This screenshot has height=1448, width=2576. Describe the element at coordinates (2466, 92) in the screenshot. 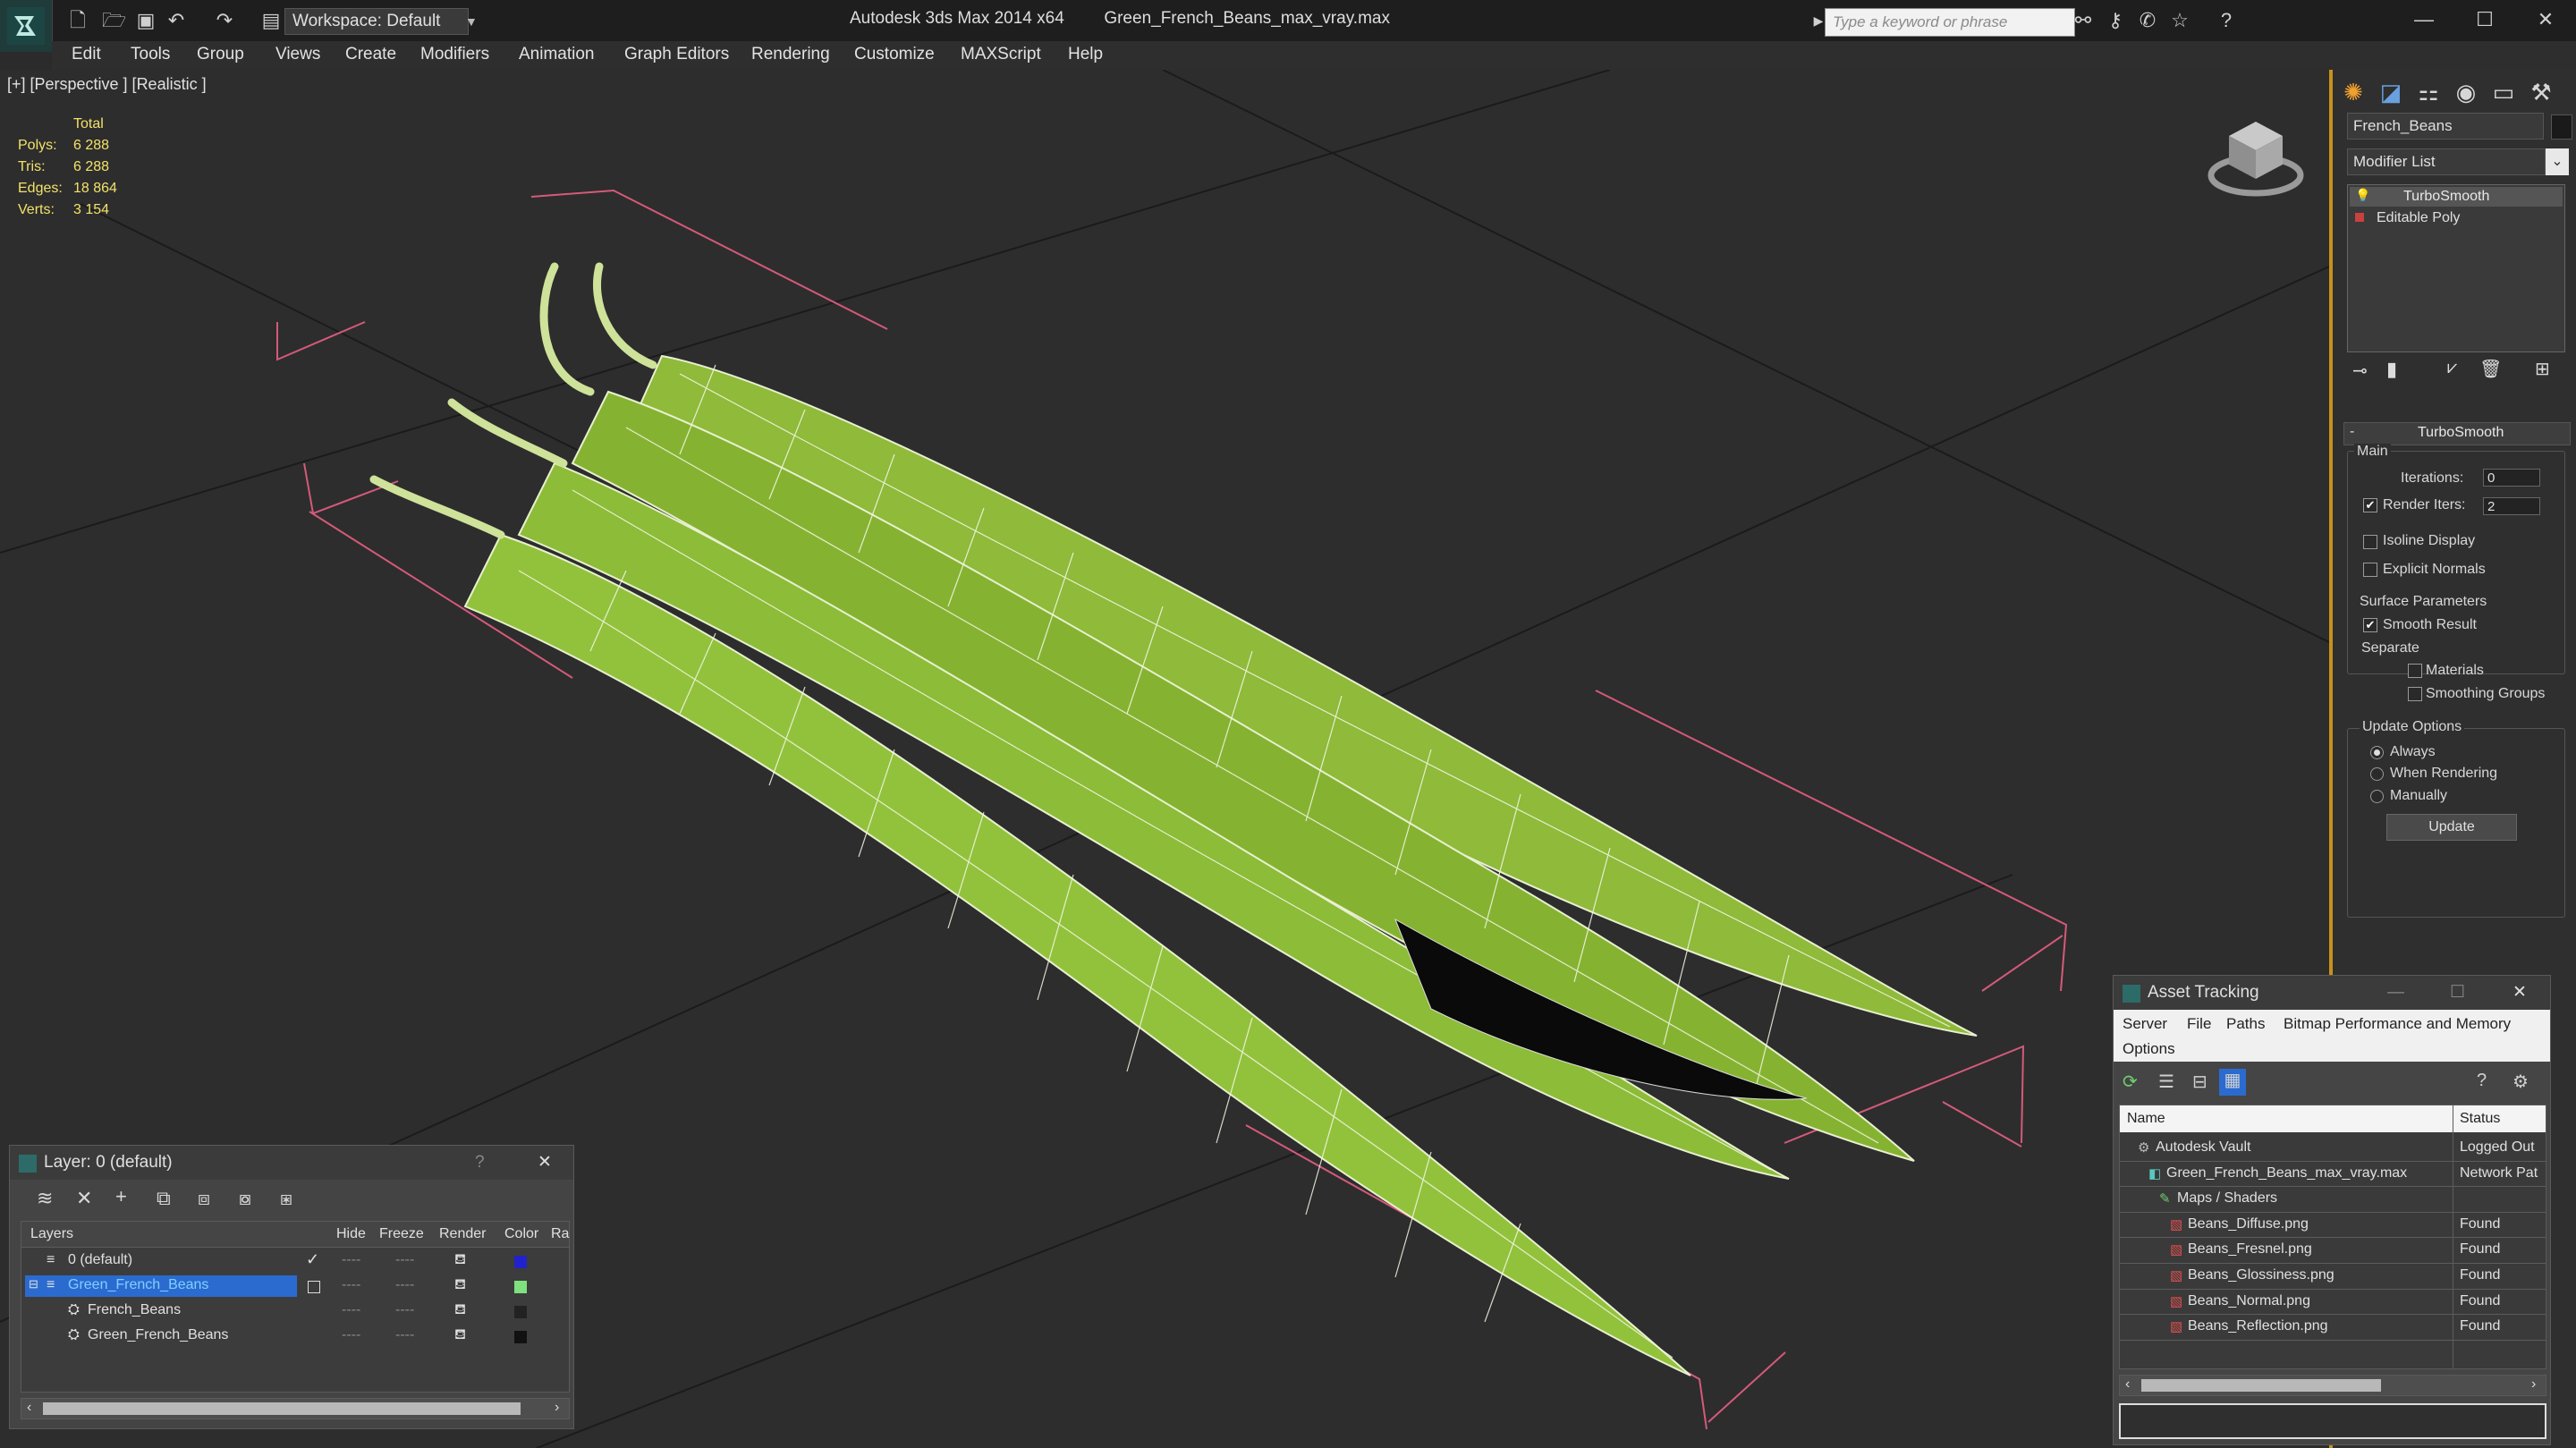

I see `motion-tab-icon: ◉` at that location.